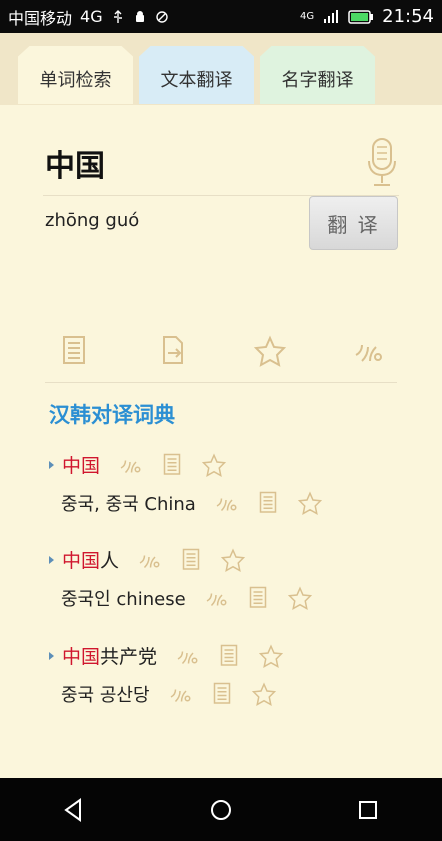 This screenshot has width=442, height=841. Describe the element at coordinates (353, 223) in the screenshot. I see `translate-button: 翻 译` at that location.